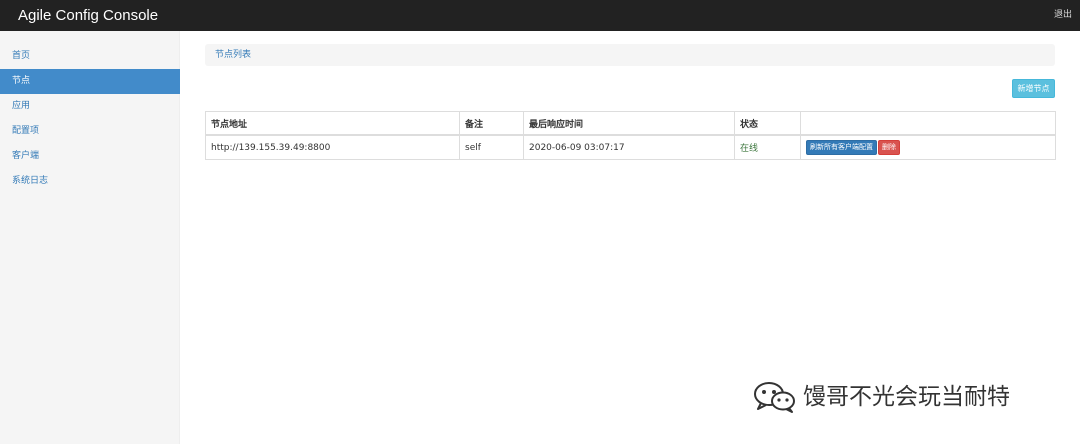  What do you see at coordinates (928, 123) in the screenshot?
I see `column-header-actions` at bounding box center [928, 123].